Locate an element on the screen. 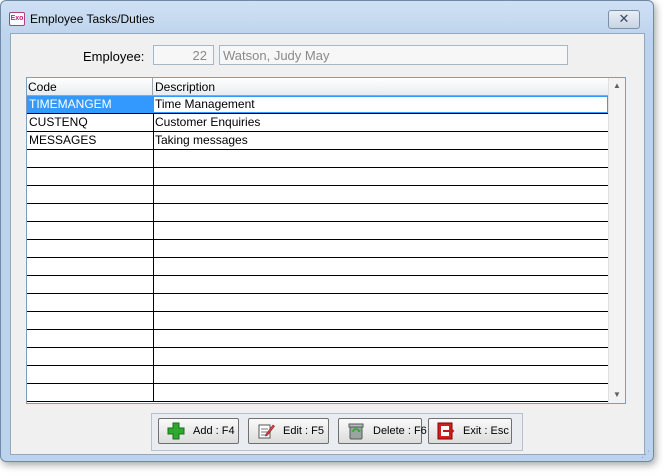 The height and width of the screenshot is (476, 664). scroll-down-arrow-icon: ▼ is located at coordinates (617, 395).